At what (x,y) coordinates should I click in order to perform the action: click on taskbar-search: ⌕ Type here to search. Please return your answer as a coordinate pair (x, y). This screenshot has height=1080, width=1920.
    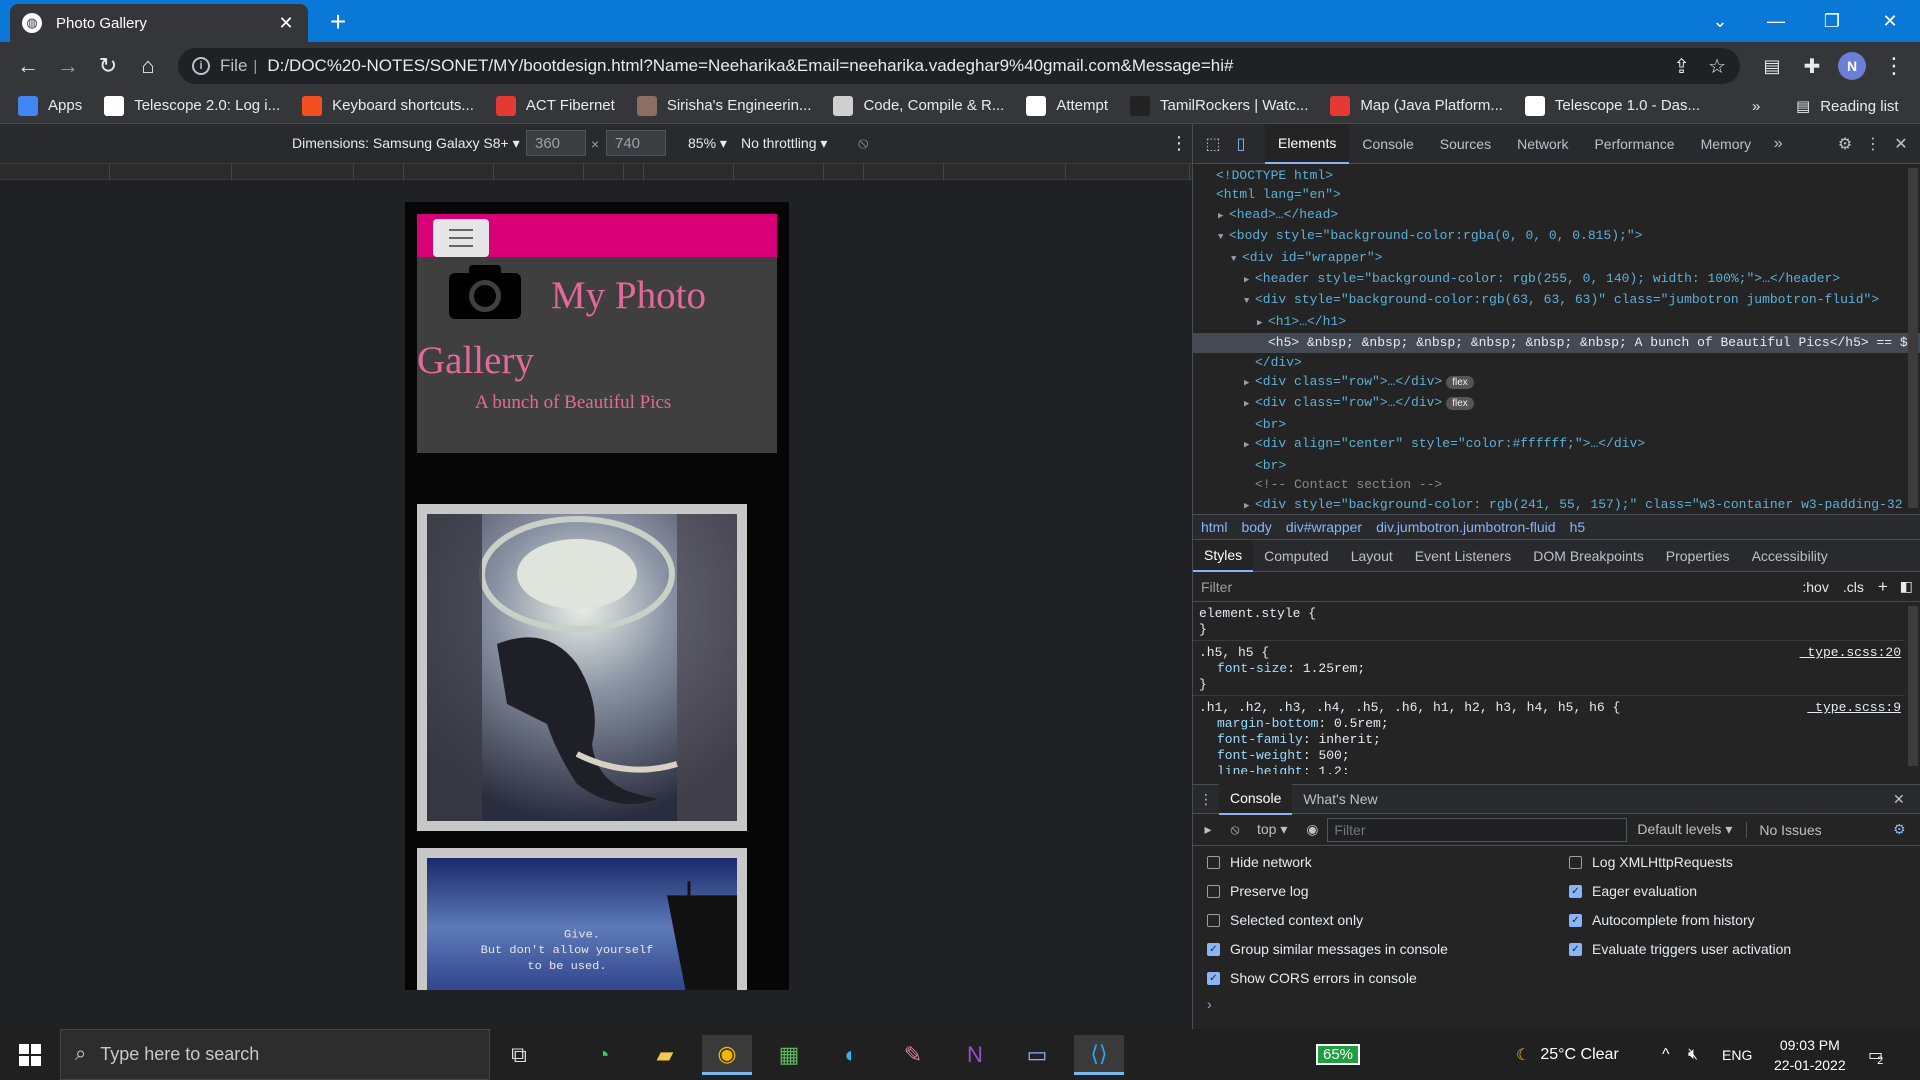
    Looking at the image, I should click on (275, 1054).